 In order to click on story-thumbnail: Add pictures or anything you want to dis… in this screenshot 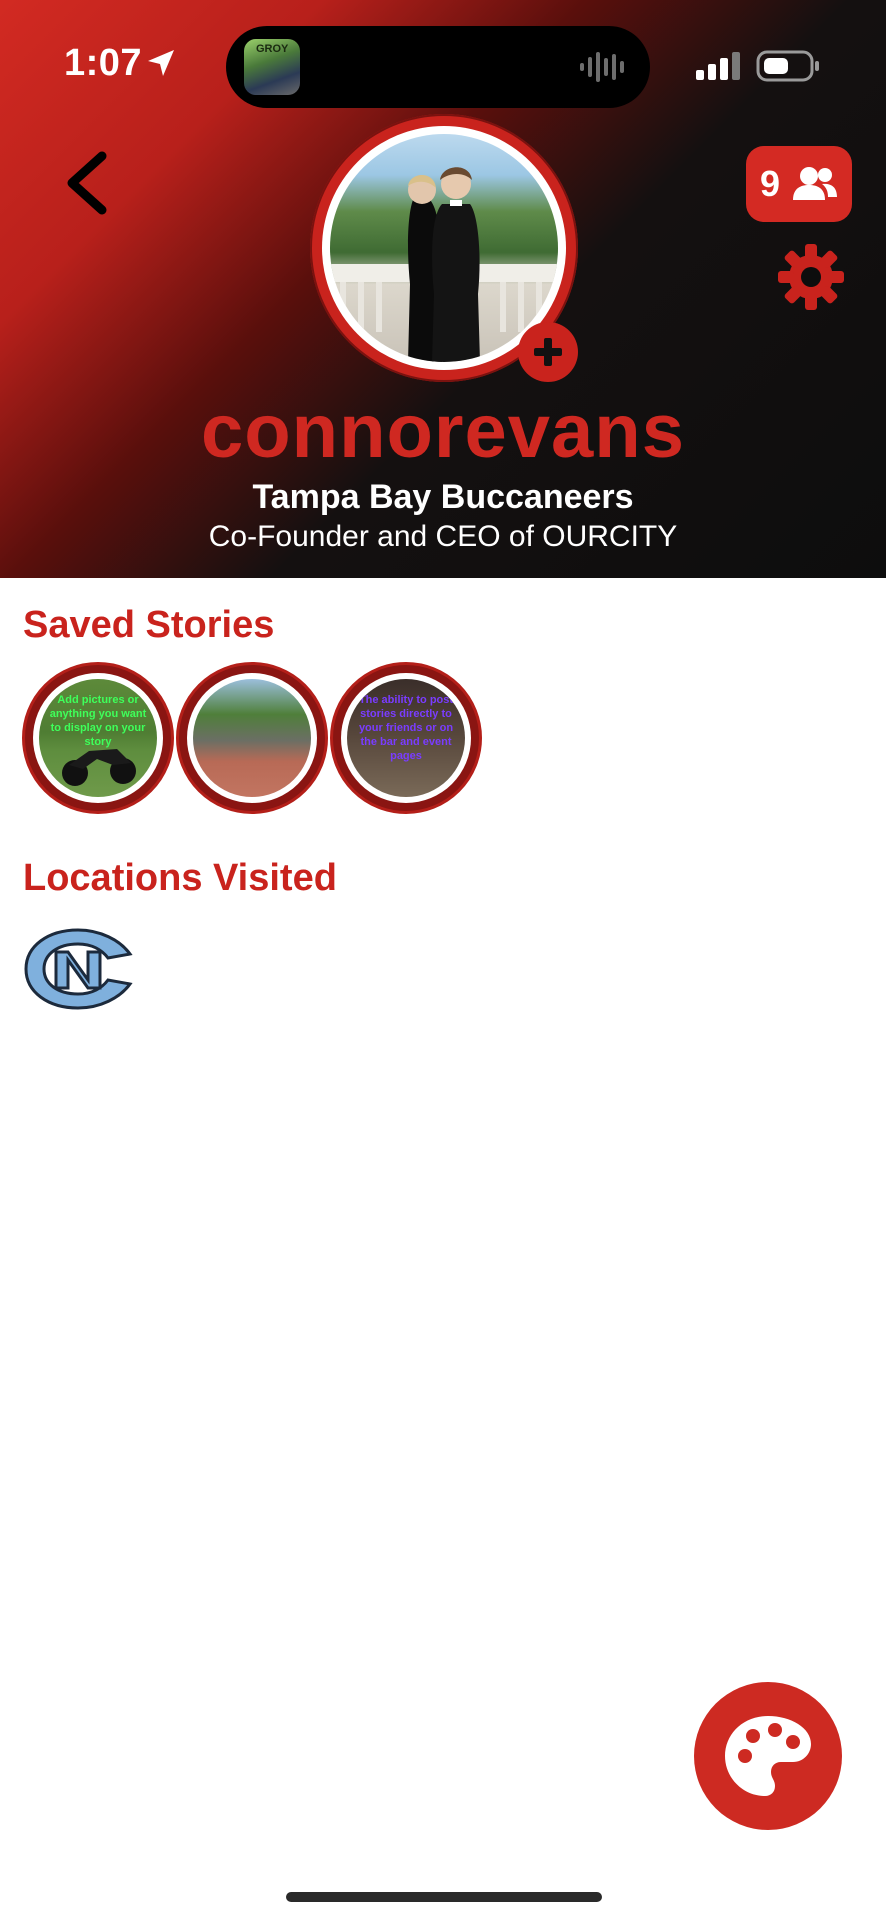, I will do `click(98, 738)`.